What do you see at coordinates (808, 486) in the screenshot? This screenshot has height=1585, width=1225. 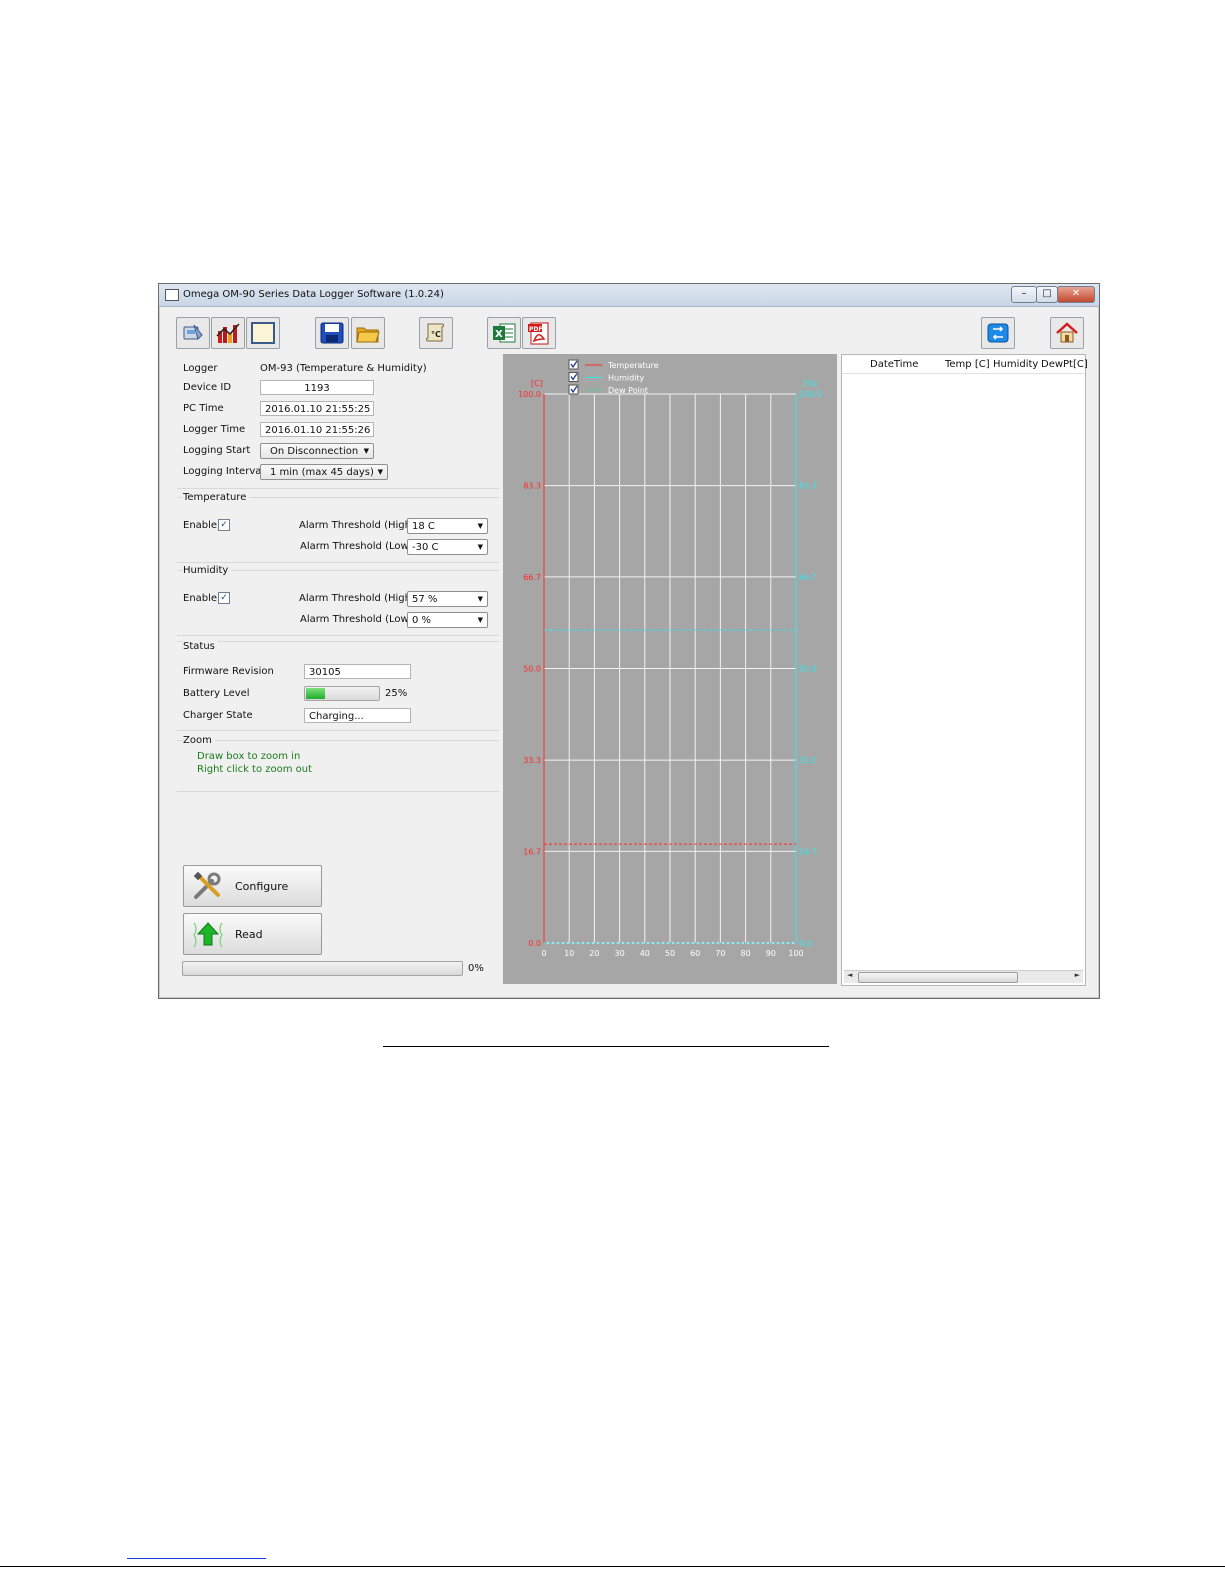 I see `y-right-tick-label: 83.3` at bounding box center [808, 486].